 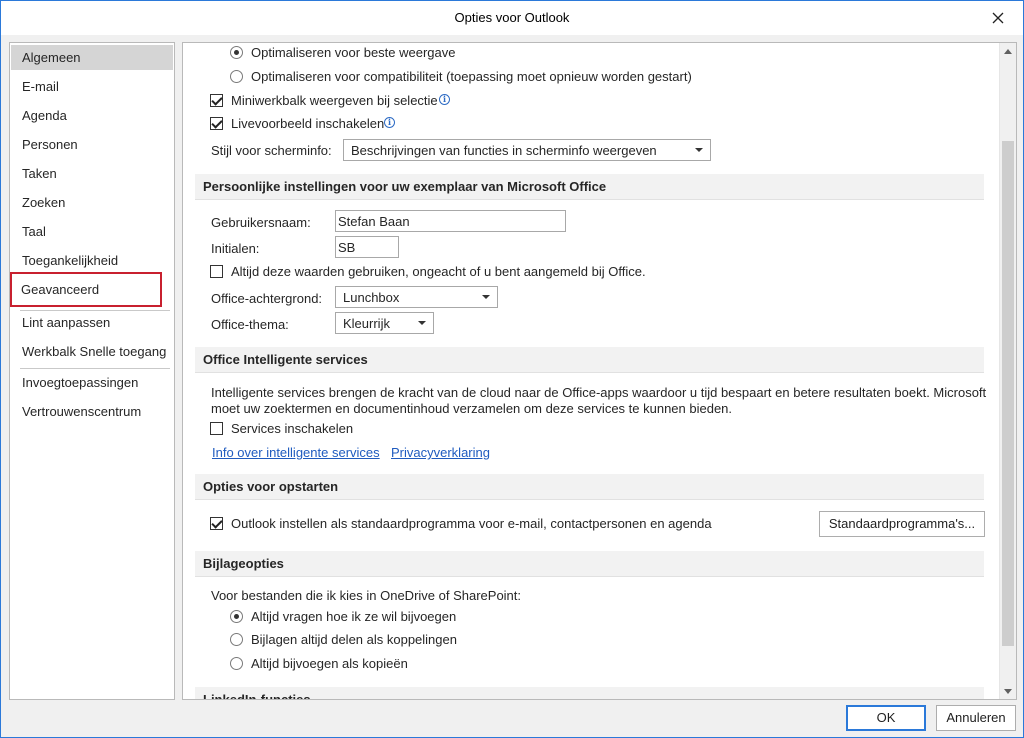 I want to click on sidebar-item-werkbalk-snelle-toegang: Werkbalk Snelle toegang, so click(x=92, y=351).